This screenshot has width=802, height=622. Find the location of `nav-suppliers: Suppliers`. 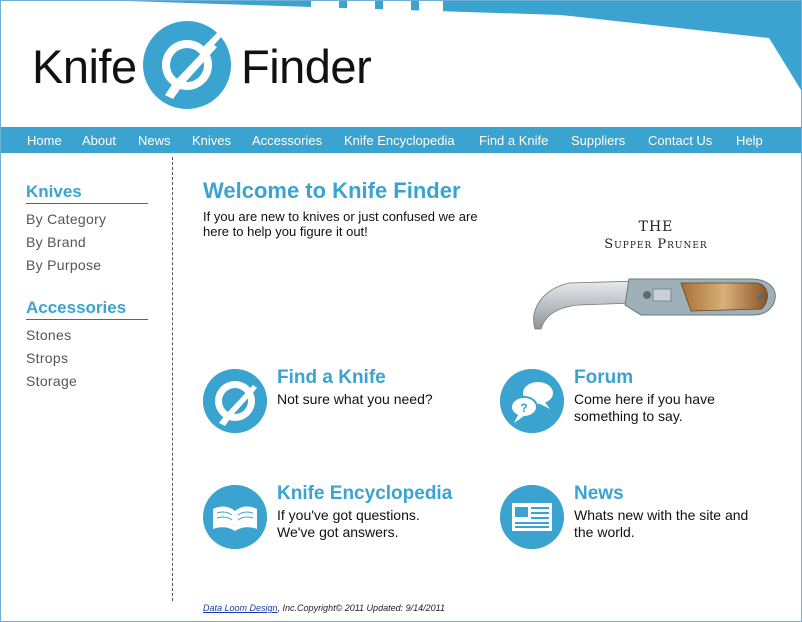

nav-suppliers: Suppliers is located at coordinates (598, 140).